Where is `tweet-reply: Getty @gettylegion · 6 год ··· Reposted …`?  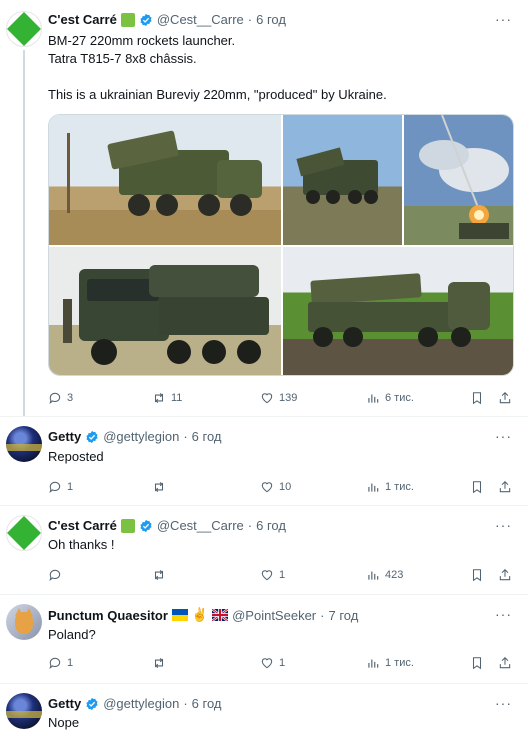
tweet-reply: Getty @gettylegion · 6 год ··· Reposted … is located at coordinates (264, 461).